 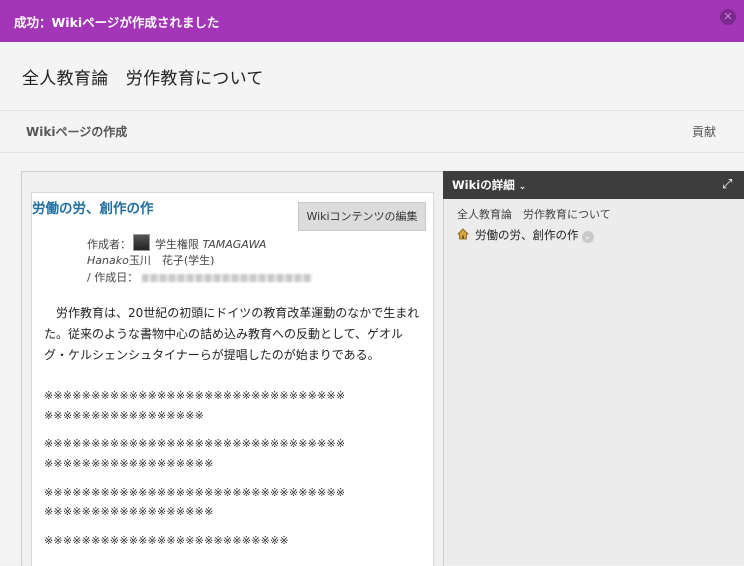 I want to click on created-line: / 作成日：, so click(x=200, y=277).